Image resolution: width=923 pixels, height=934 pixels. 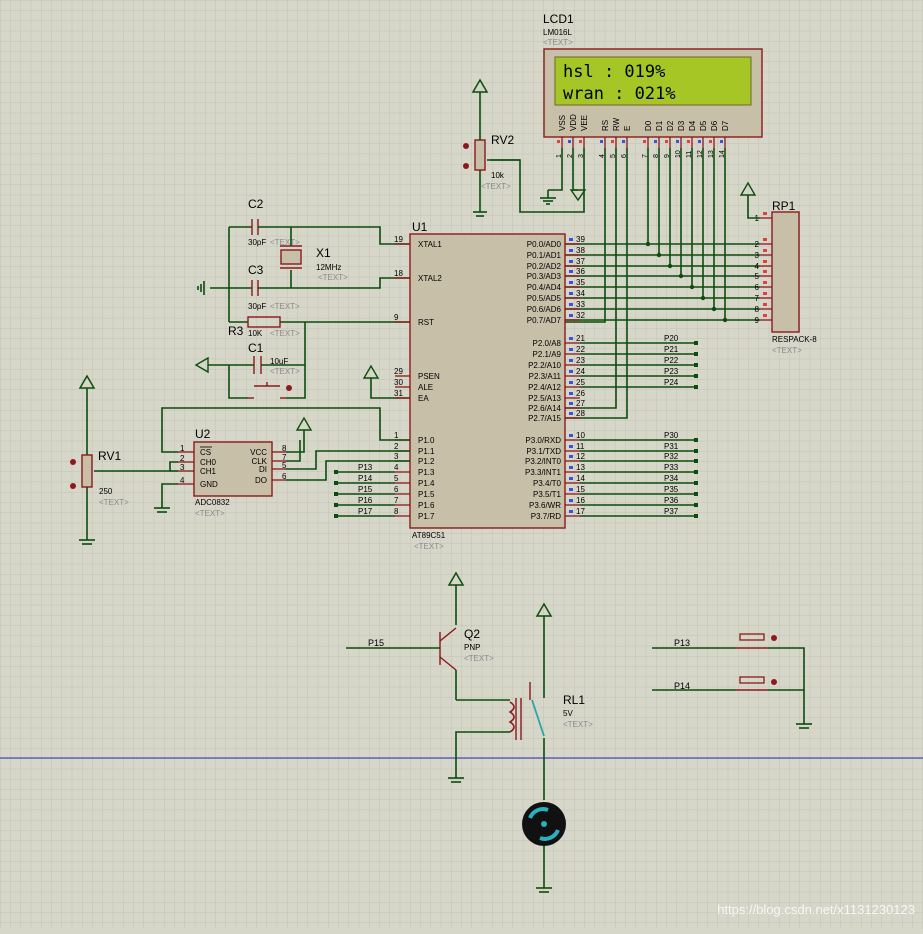 What do you see at coordinates (573, 122) in the screenshot?
I see `lcd-pin-label: VDD` at bounding box center [573, 122].